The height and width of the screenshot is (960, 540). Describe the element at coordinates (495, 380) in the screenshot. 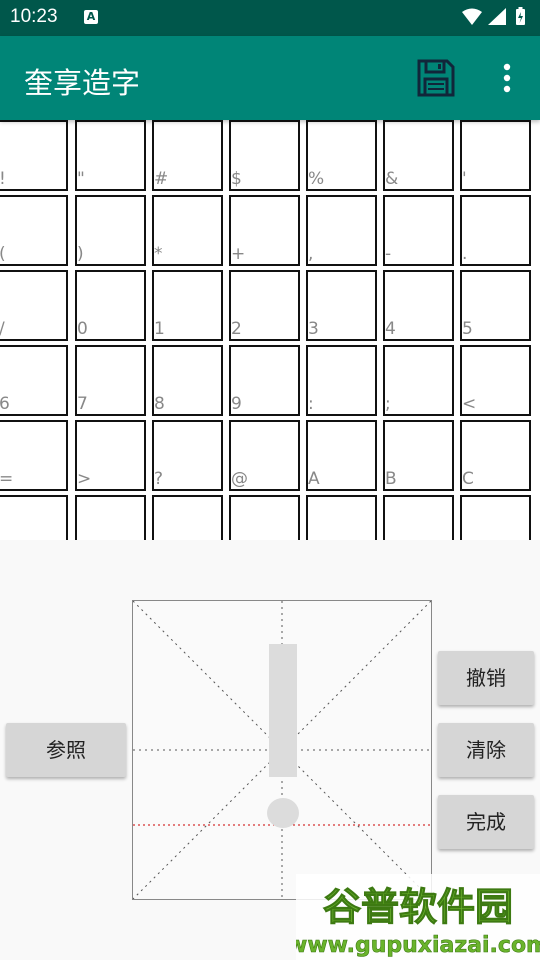

I see `glyph-cell: <` at that location.